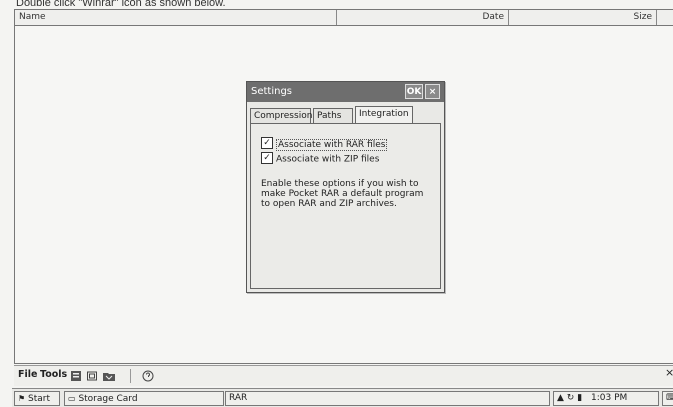 This screenshot has width=673, height=407. I want to click on ok-button: OK, so click(414, 91).